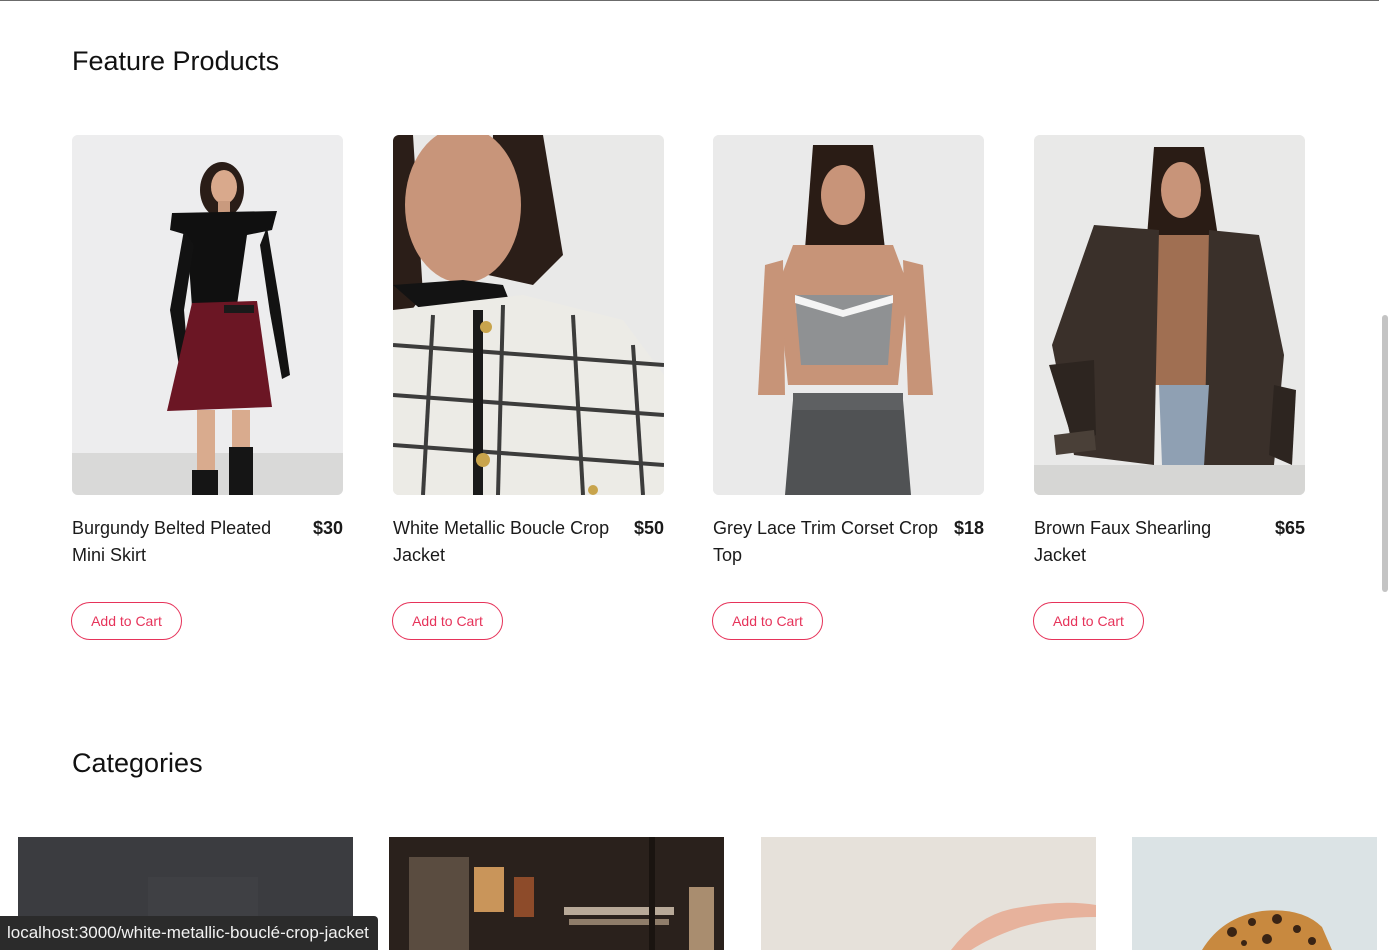 This screenshot has height=950, width=1391. What do you see at coordinates (1289, 528) in the screenshot?
I see `product-price: $65` at bounding box center [1289, 528].